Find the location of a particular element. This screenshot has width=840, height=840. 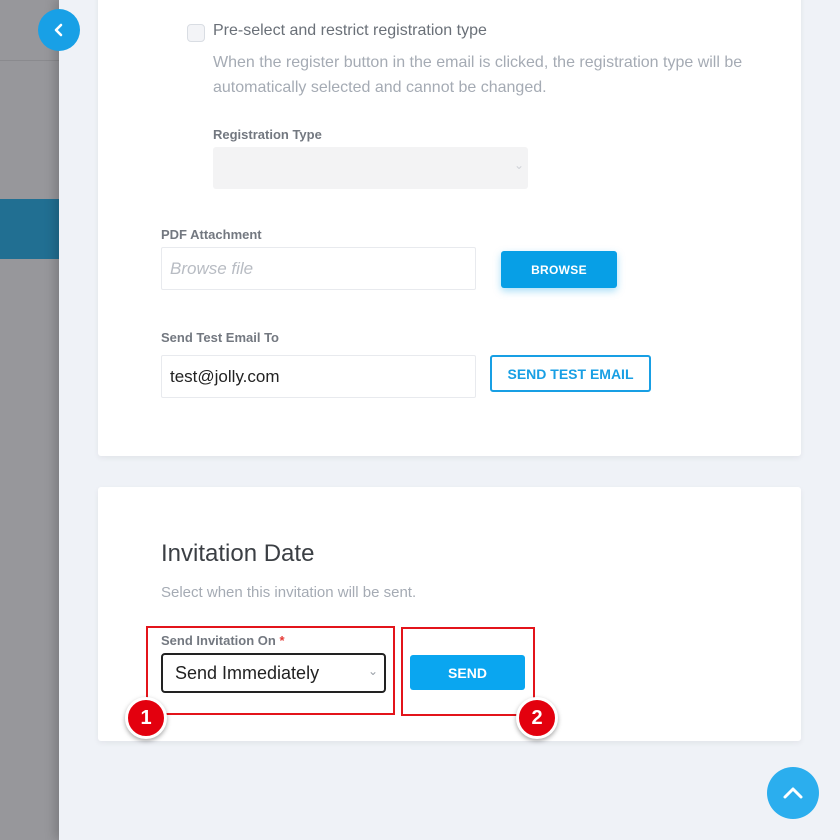

annotation-badge-2: 2 is located at coordinates (537, 718).